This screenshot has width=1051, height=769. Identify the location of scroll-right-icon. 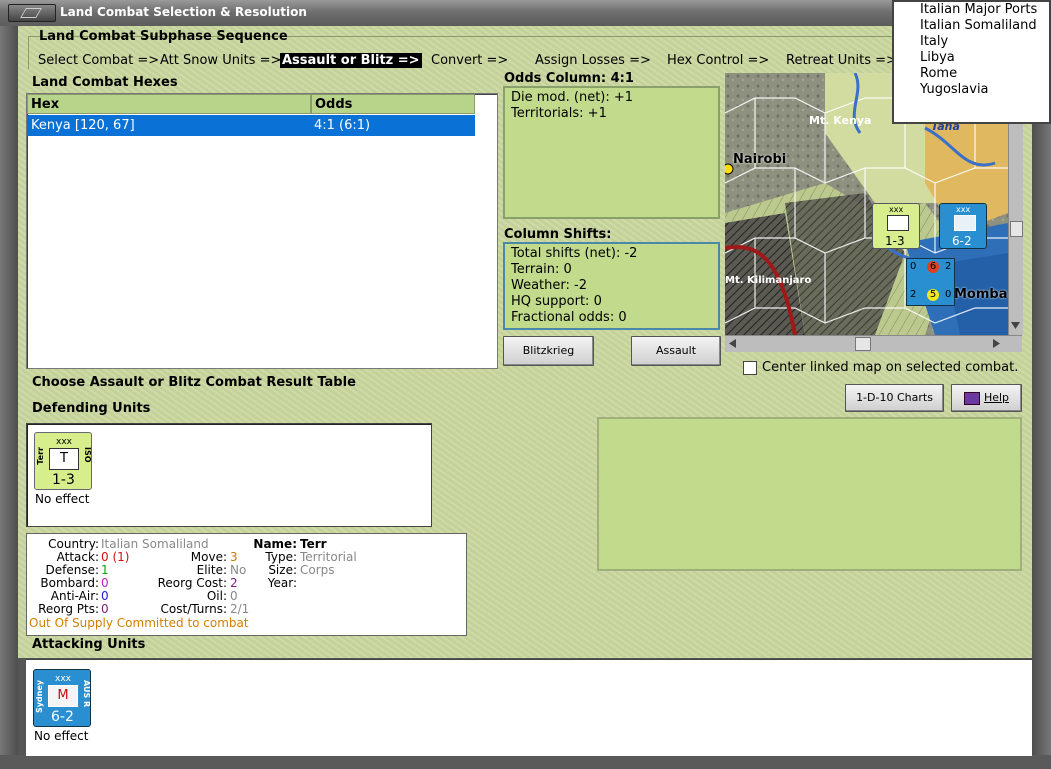
(996, 343).